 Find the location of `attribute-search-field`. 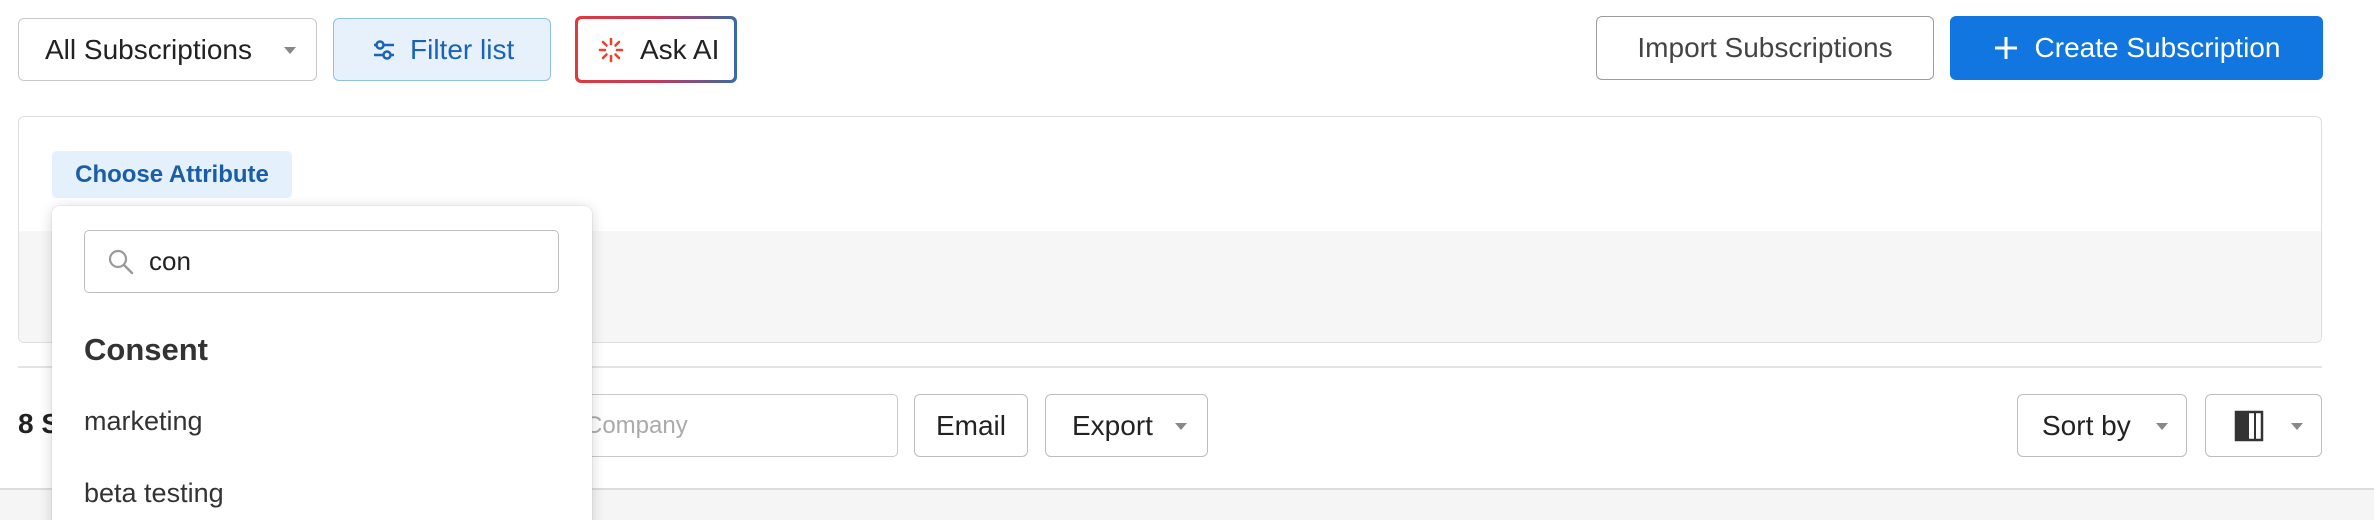

attribute-search-field is located at coordinates (321, 261).